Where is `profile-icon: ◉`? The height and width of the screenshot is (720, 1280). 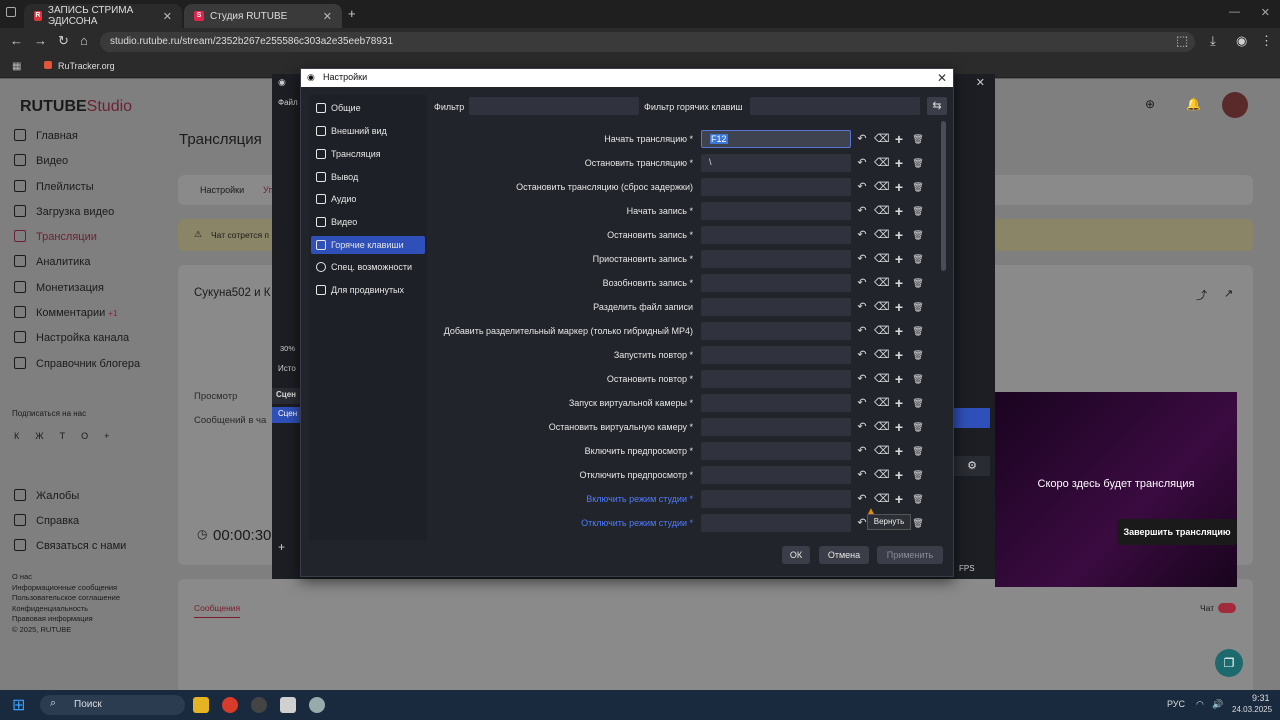
profile-icon: ◉ is located at coordinates (1241, 41).